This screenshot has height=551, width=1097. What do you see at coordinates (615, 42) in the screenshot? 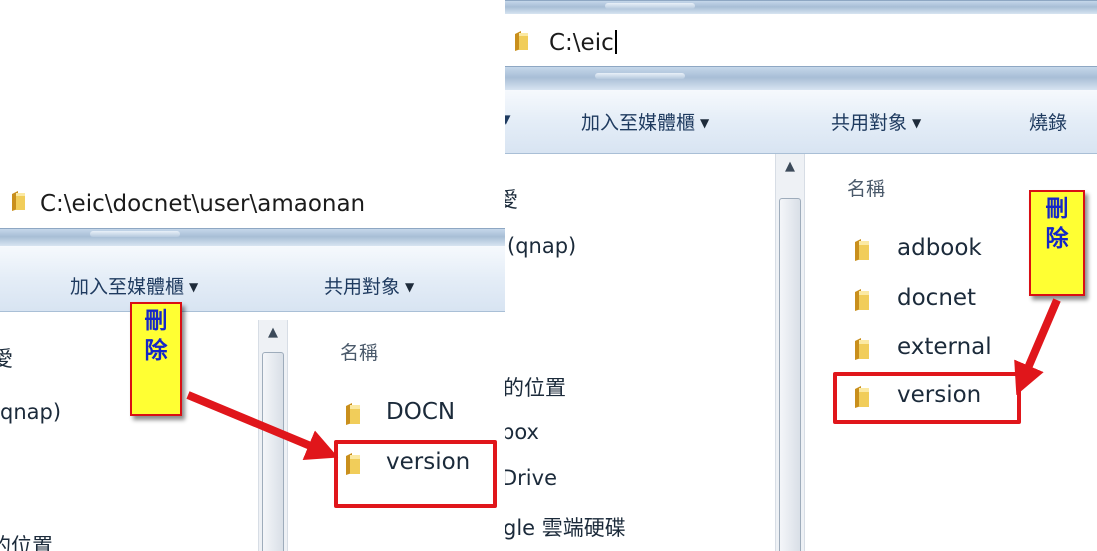
I see `text-caret` at bounding box center [615, 42].